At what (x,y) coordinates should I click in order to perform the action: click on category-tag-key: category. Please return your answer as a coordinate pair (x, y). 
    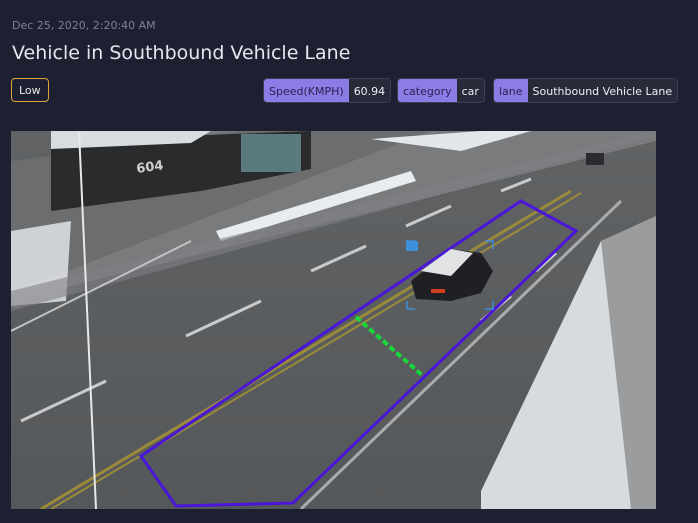
    Looking at the image, I should click on (427, 90).